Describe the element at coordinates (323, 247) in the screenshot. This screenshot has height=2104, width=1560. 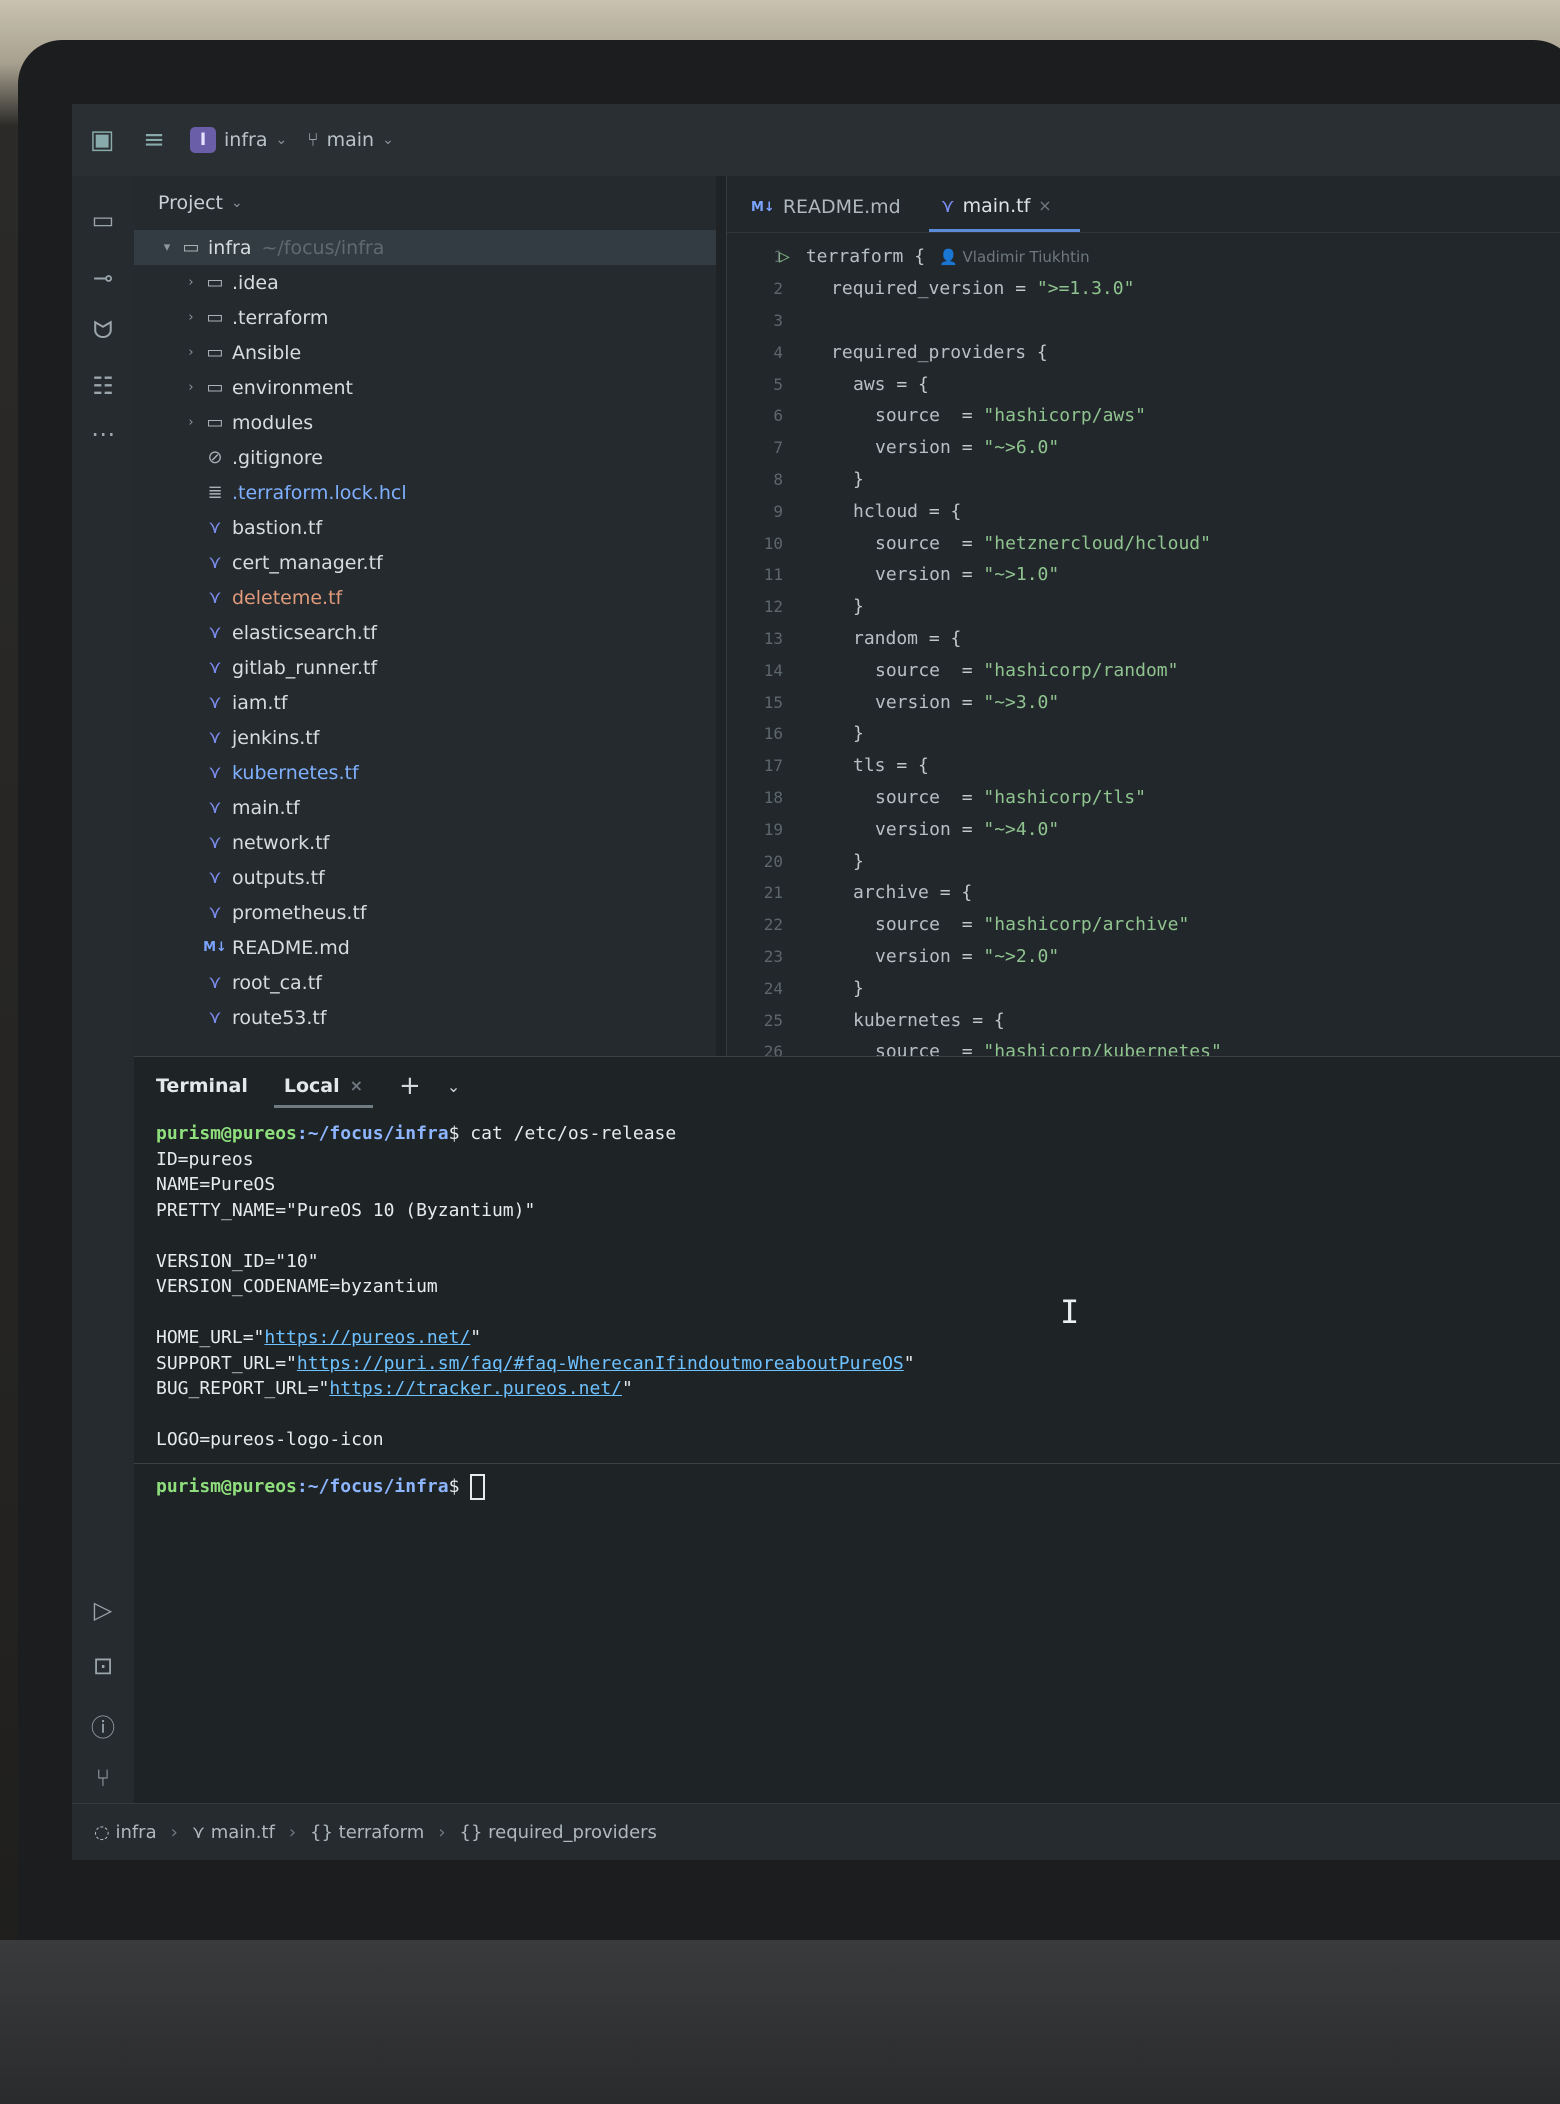
I see `tree-root-path: ~/focus/infra` at that location.